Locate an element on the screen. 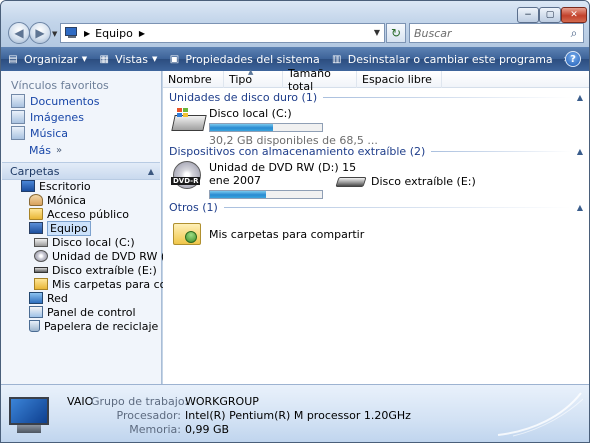 This screenshot has height=443, width=590. tree-item-acceso-publico: Acceso público is located at coordinates (79, 214).